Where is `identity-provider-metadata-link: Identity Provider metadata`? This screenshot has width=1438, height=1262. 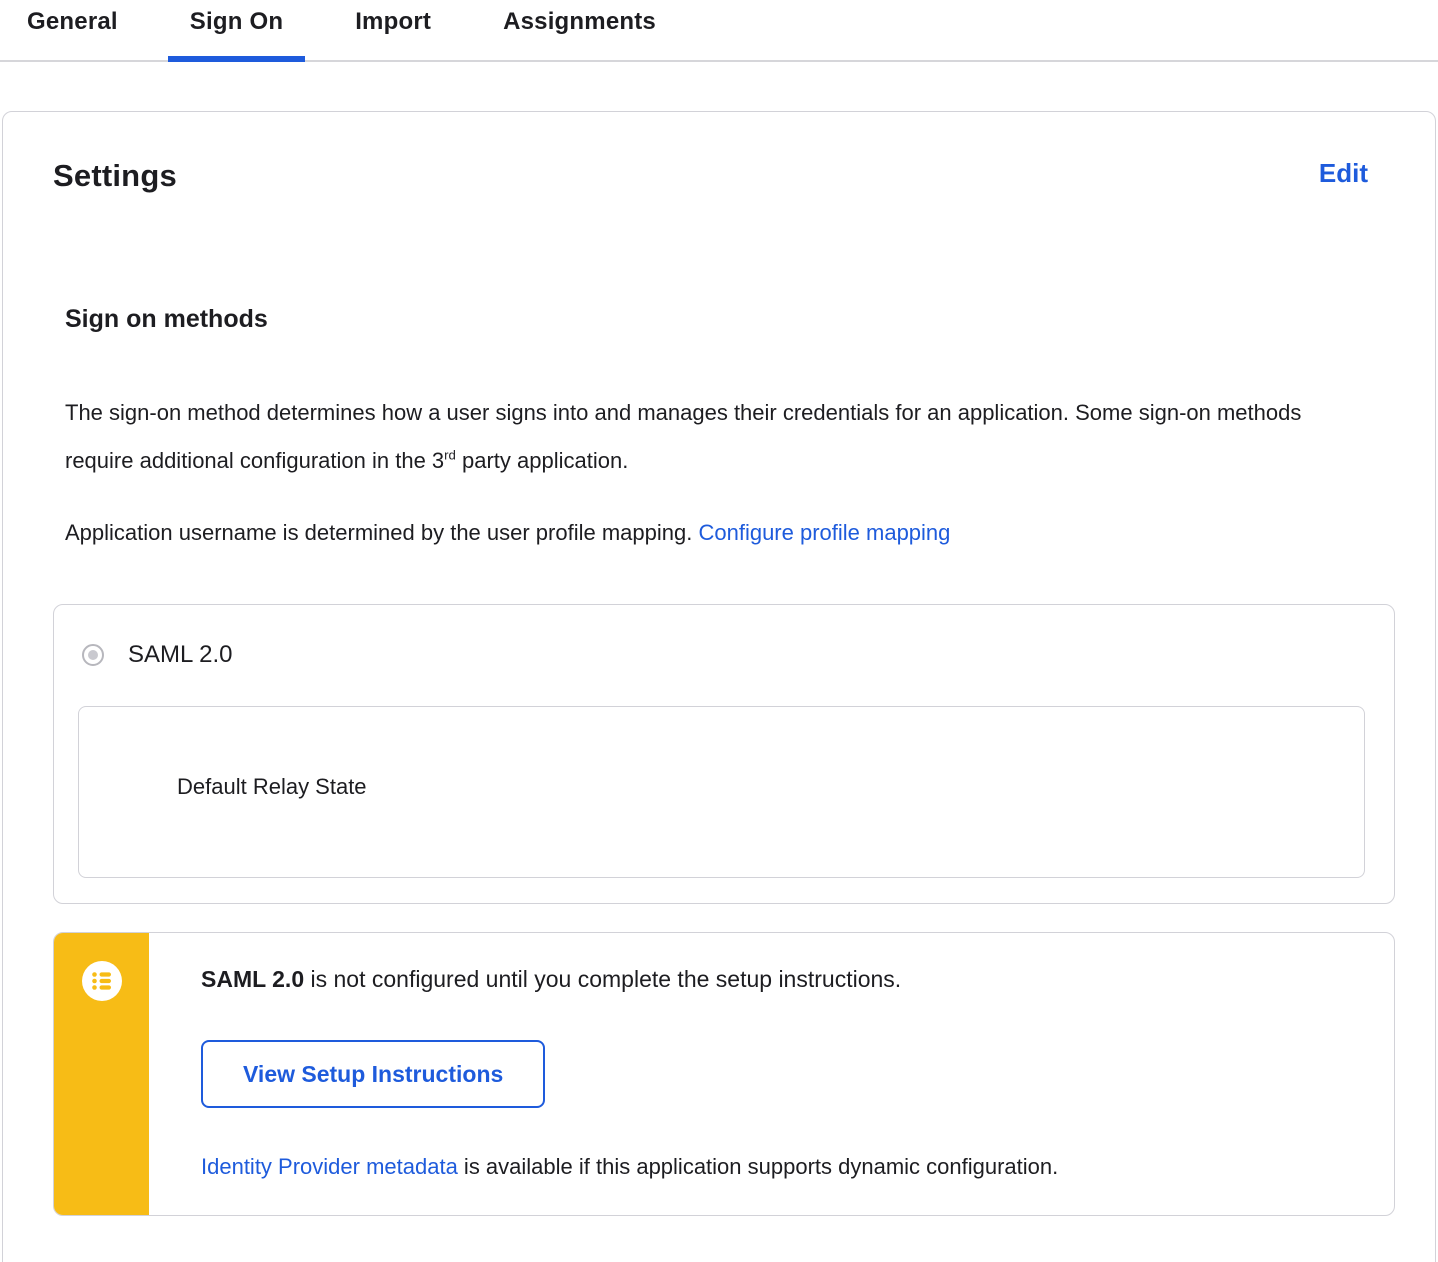
identity-provider-metadata-link: Identity Provider metadata is located at coordinates (329, 1166).